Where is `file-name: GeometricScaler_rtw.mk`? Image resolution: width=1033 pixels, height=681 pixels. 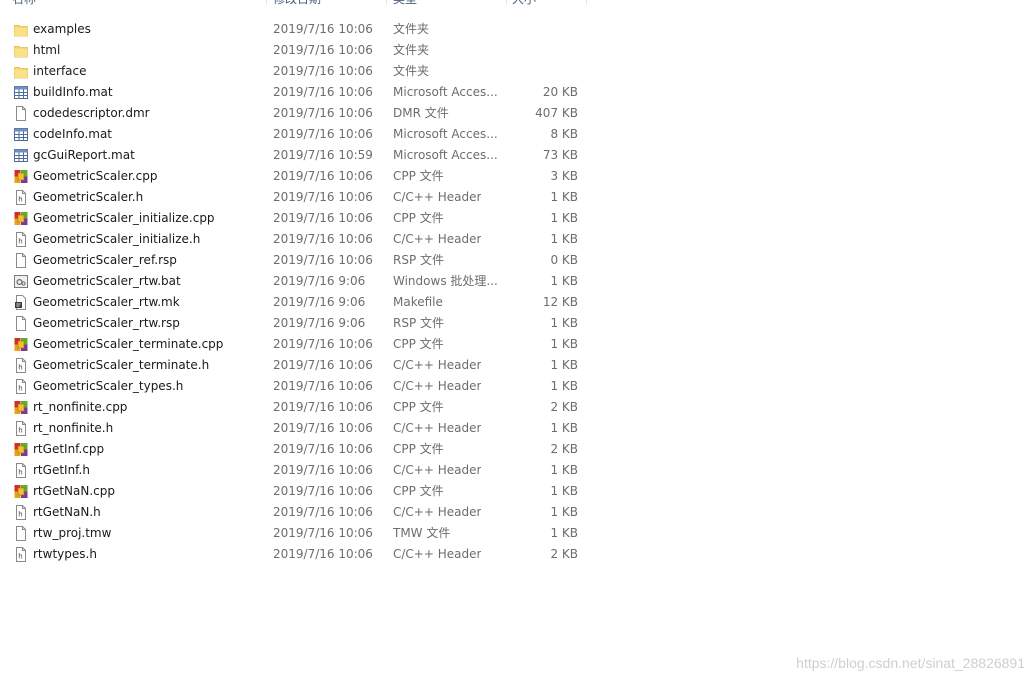
file-name: GeometricScaler_rtw.mk is located at coordinates (106, 302).